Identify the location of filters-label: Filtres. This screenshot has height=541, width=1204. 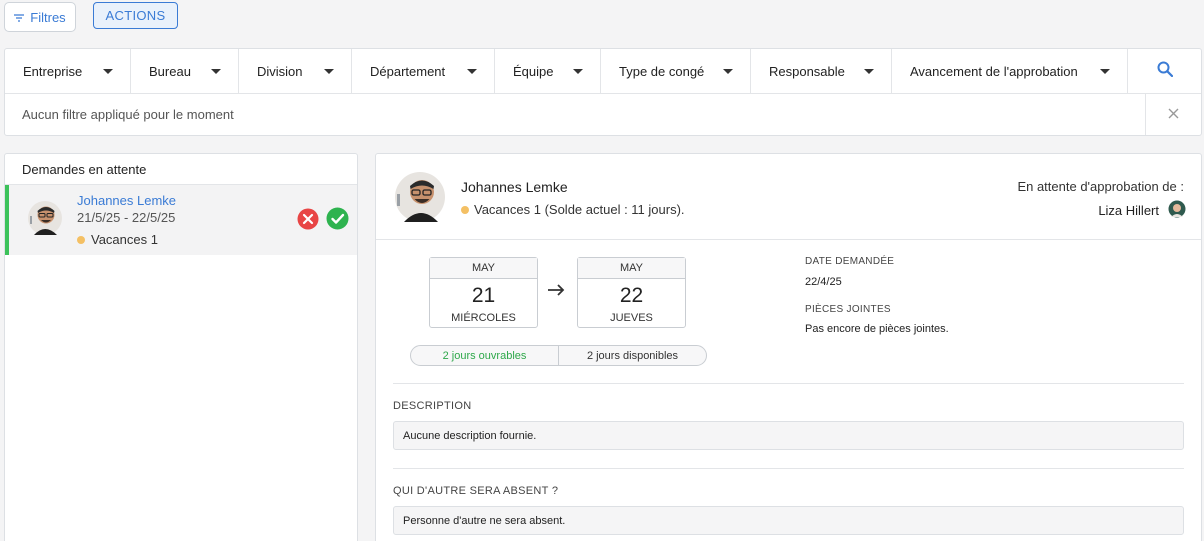
(48, 17).